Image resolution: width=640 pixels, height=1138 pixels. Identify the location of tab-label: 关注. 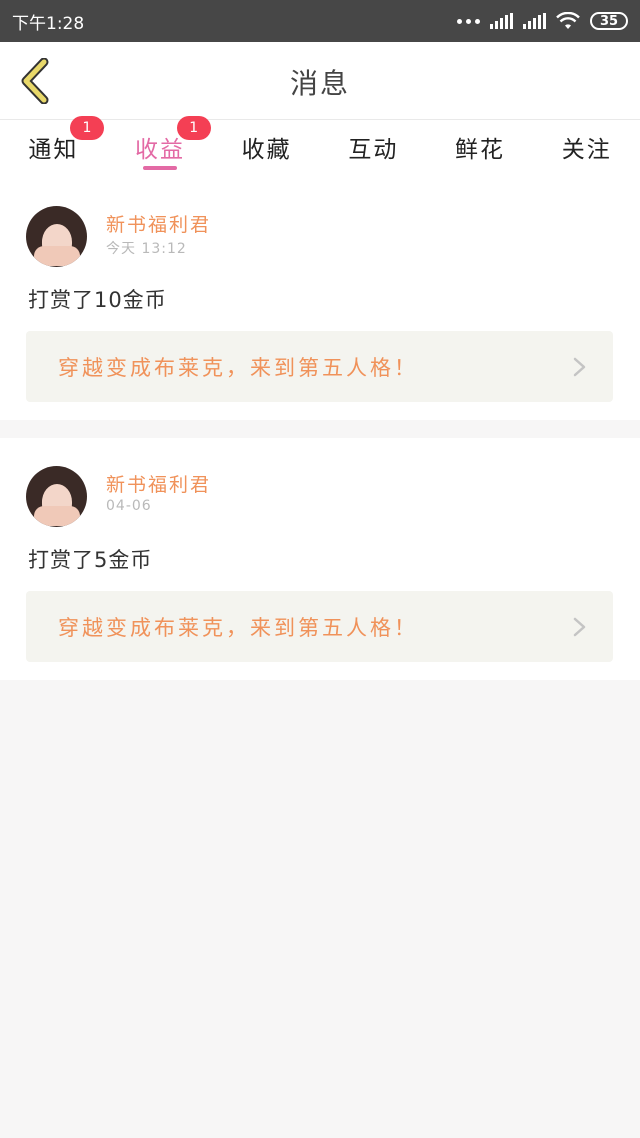
(586, 150).